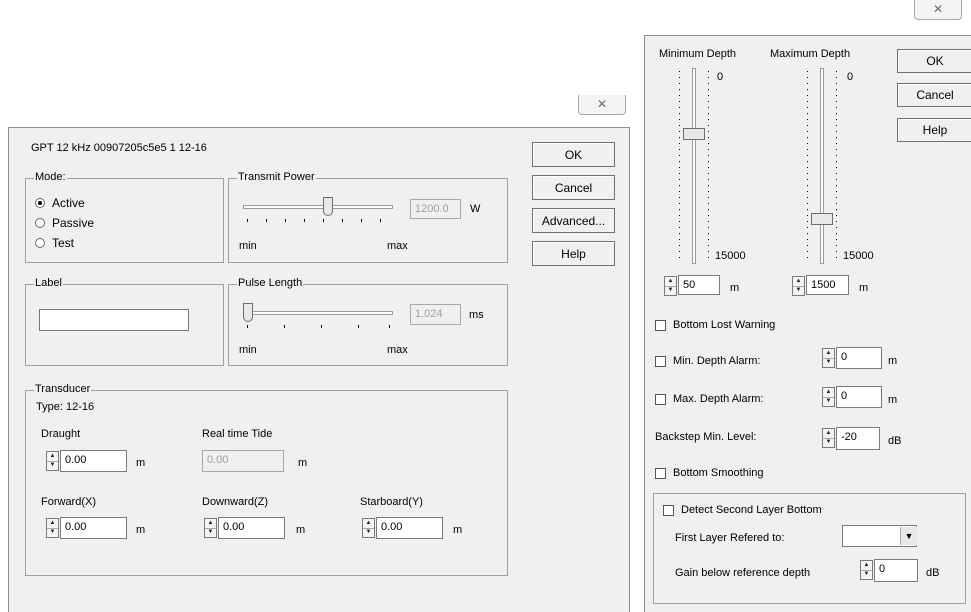 The height and width of the screenshot is (612, 971). Describe the element at coordinates (40, 223) in the screenshot. I see `radio-passive` at that location.